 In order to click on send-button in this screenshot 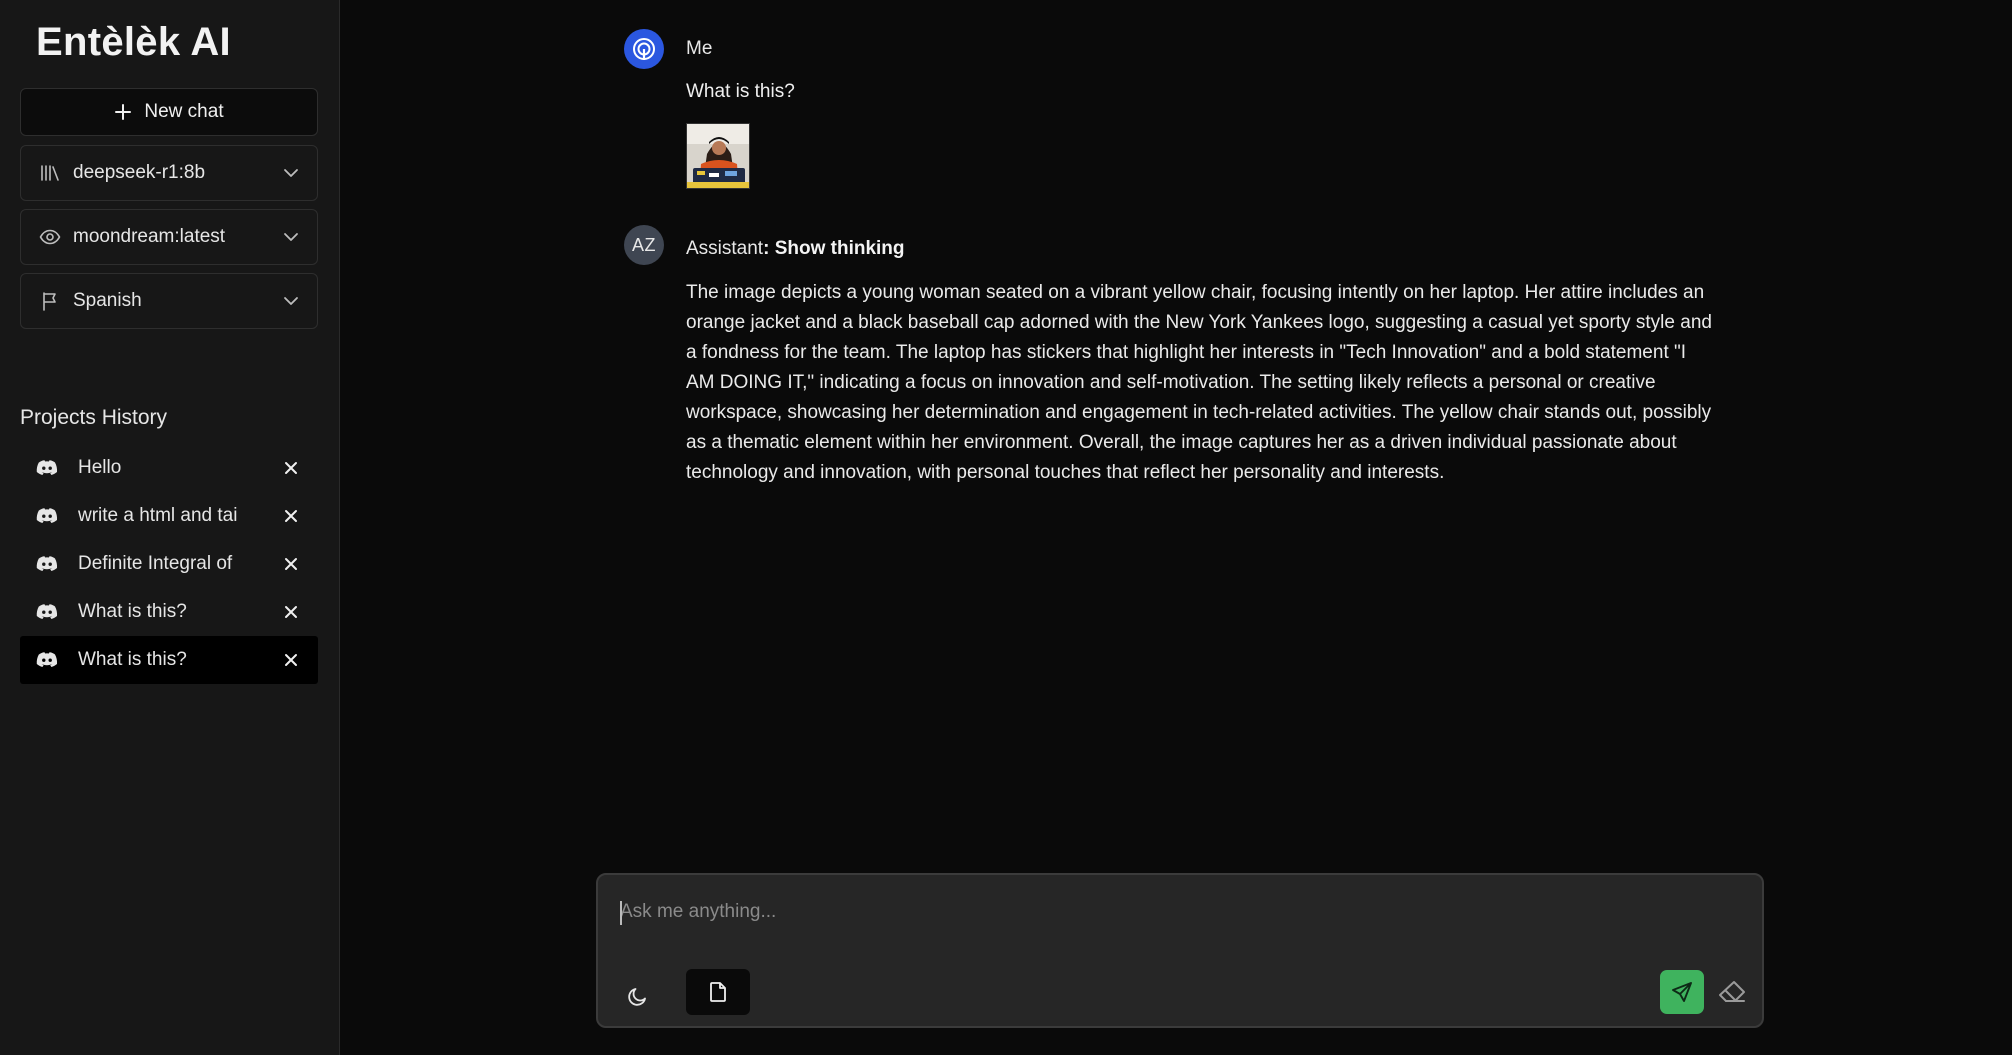, I will do `click(1682, 992)`.